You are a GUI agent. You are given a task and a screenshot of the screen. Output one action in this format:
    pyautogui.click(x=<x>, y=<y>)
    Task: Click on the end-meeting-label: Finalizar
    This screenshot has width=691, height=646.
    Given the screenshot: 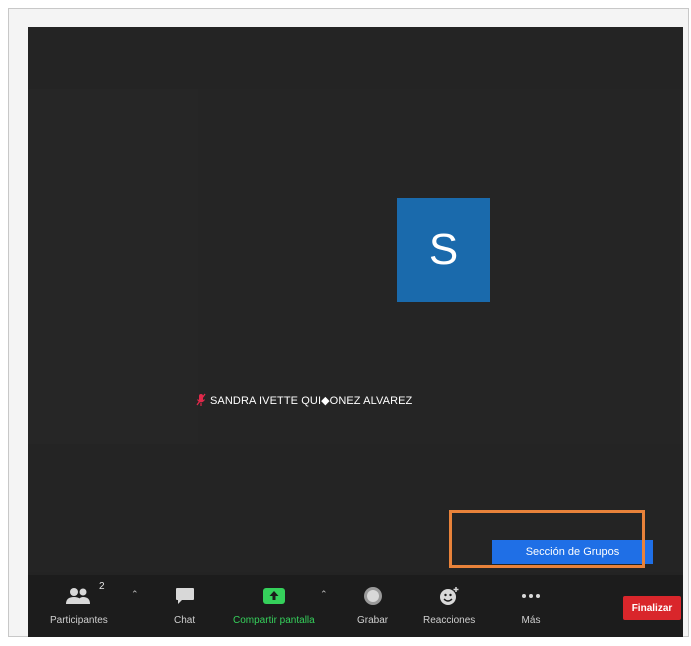 What is the action you would take?
    pyautogui.click(x=652, y=608)
    